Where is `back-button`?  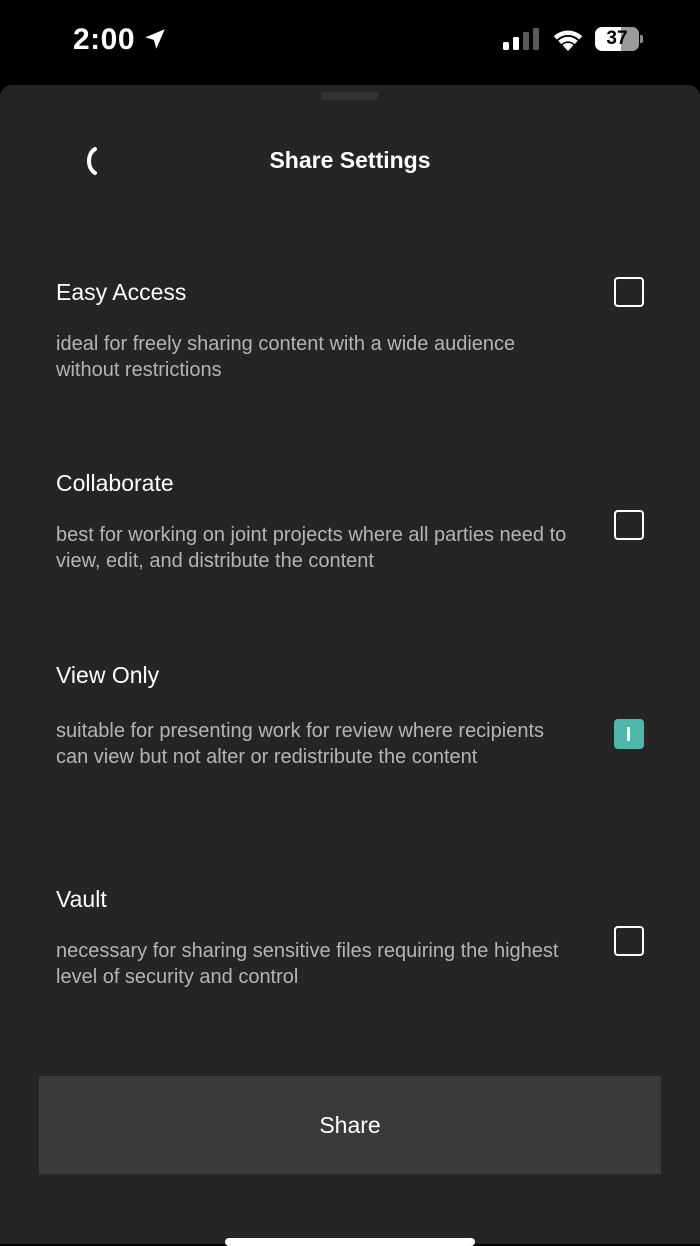 back-button is located at coordinates (90, 161).